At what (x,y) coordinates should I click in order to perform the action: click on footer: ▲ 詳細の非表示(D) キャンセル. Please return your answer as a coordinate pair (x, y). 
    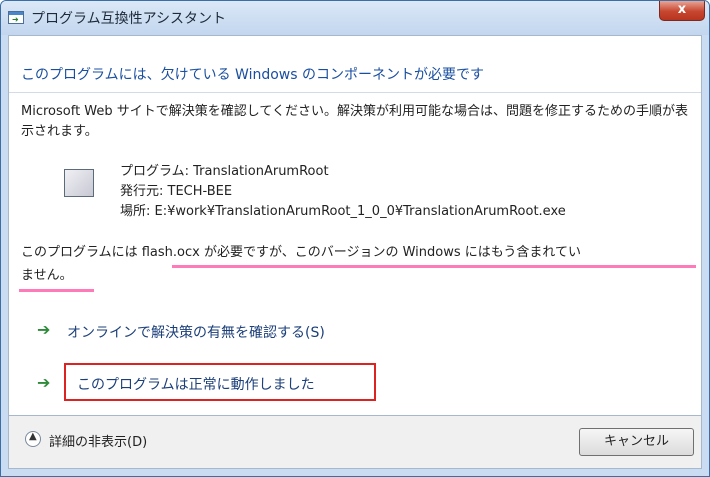
    Looking at the image, I should click on (355, 442).